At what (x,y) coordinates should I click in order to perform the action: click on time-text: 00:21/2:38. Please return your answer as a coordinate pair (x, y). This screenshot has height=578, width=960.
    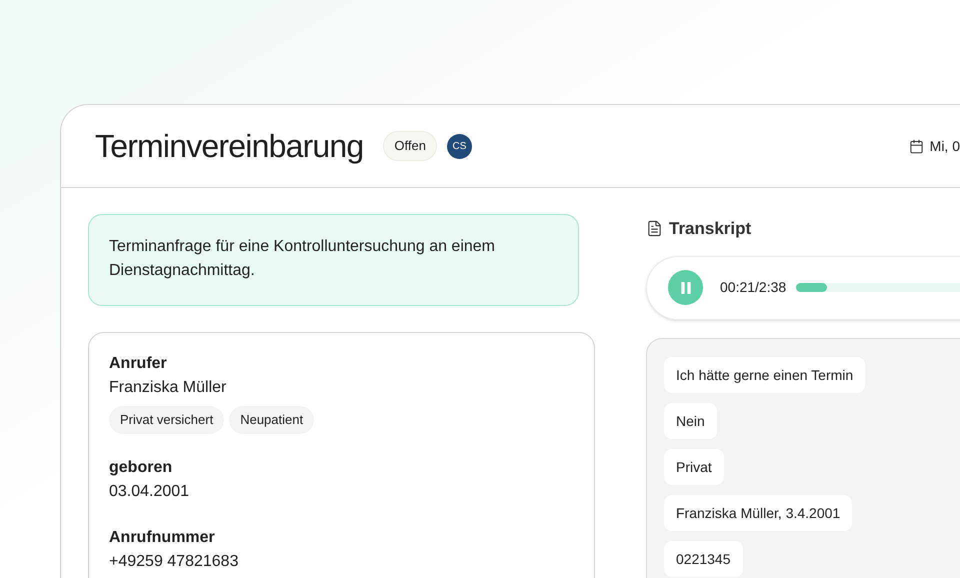
    Looking at the image, I should click on (753, 287).